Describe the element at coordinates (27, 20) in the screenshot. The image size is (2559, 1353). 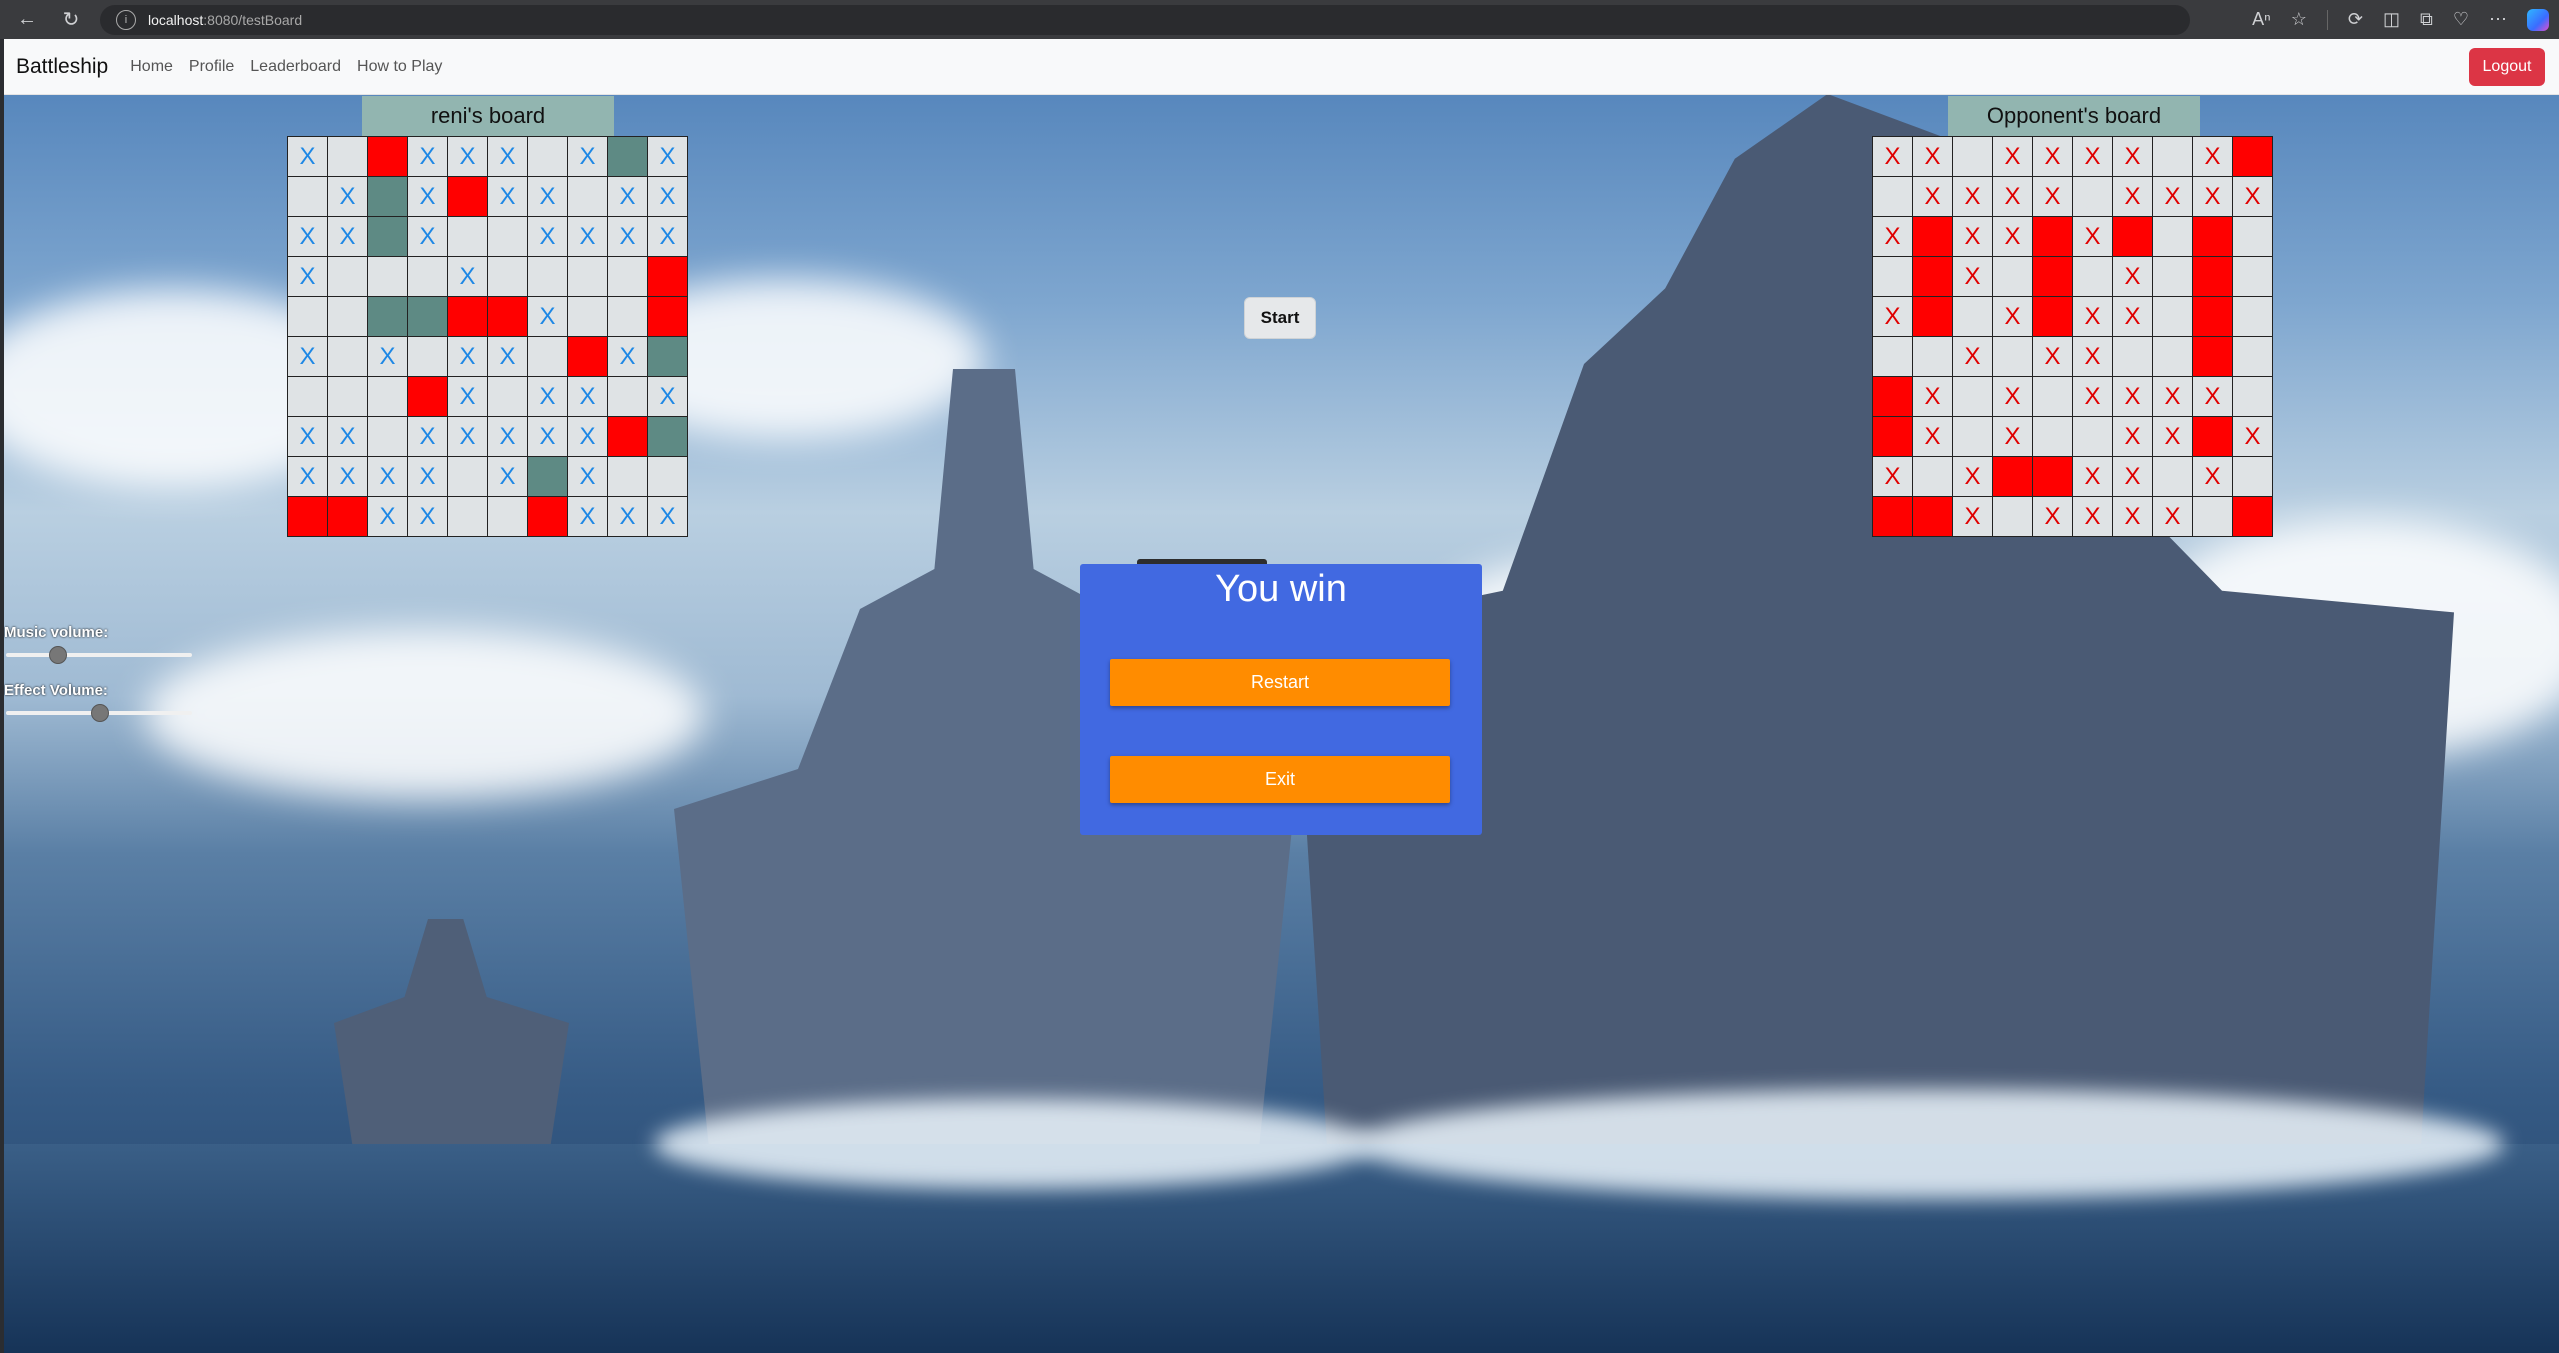
I see `back-icon: ←` at that location.